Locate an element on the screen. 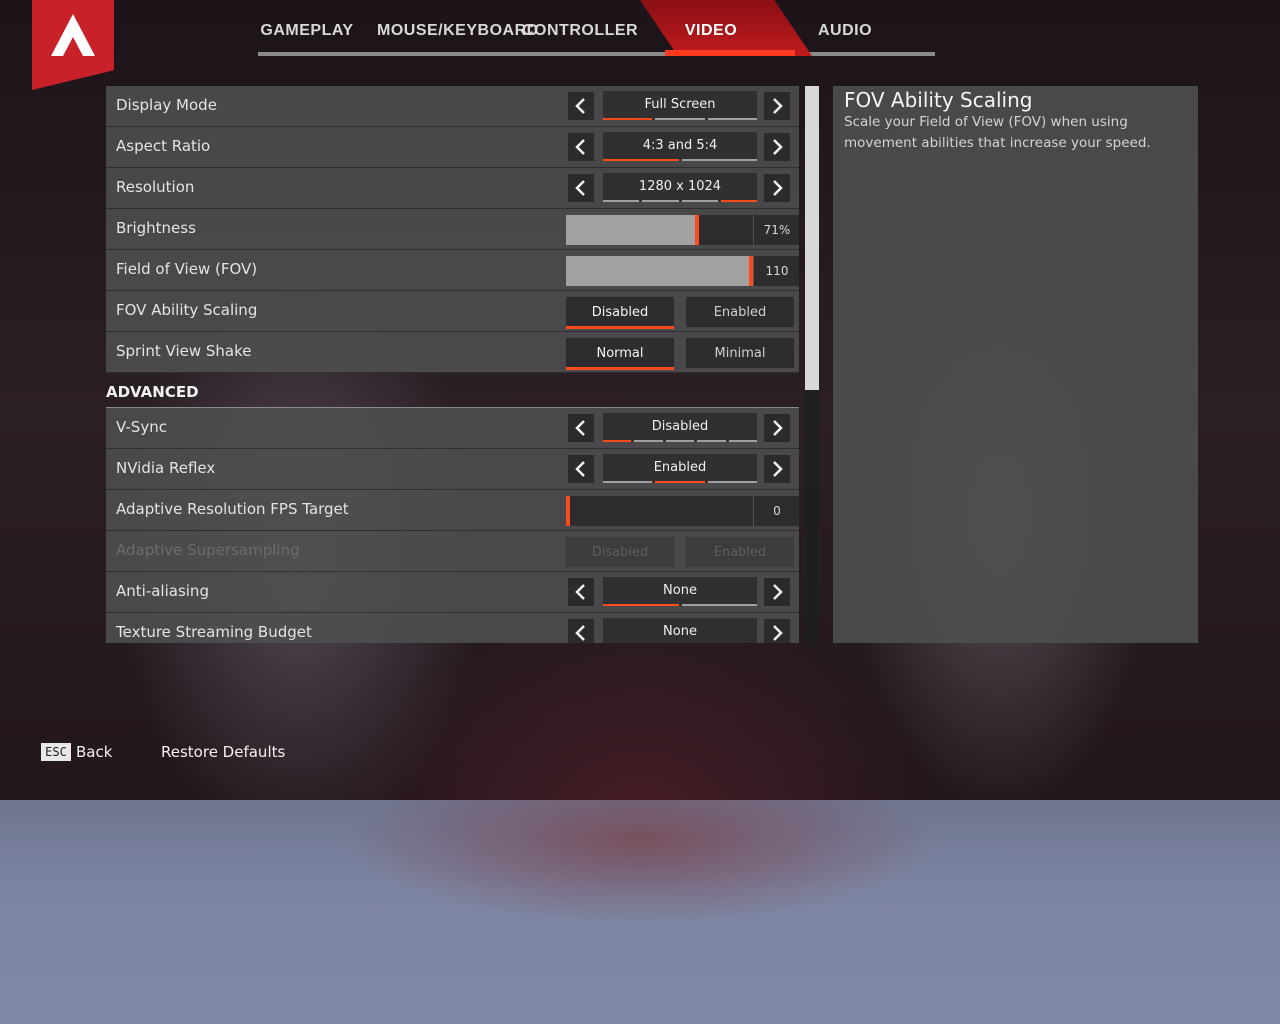 Image resolution: width=1280 pixels, height=1024 pixels. tab-video: VIDEO is located at coordinates (711, 34).